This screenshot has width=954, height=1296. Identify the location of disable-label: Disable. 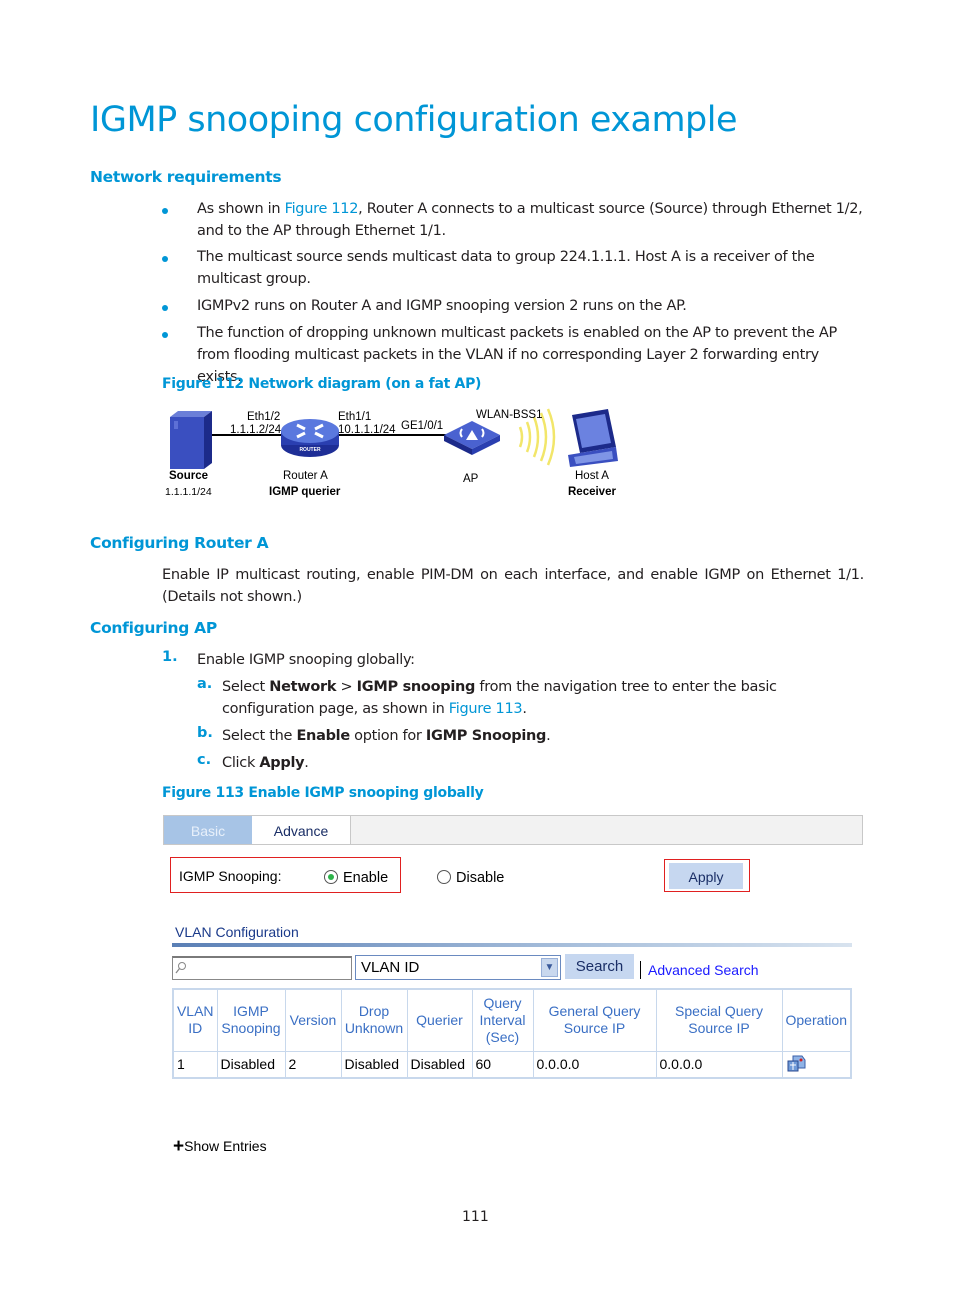
(480, 878).